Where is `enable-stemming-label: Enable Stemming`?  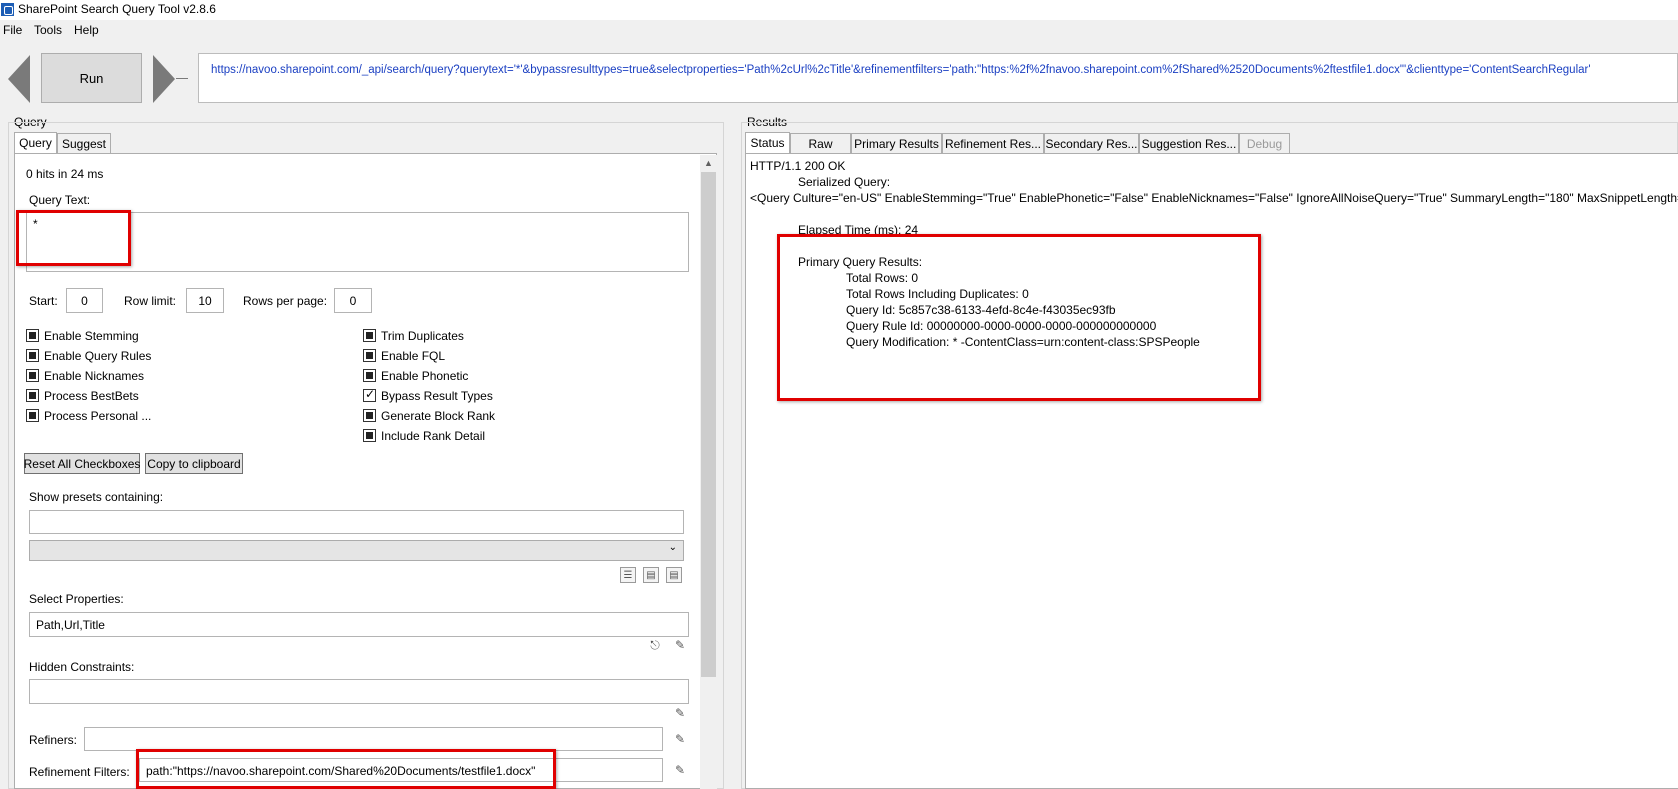 enable-stemming-label: Enable Stemming is located at coordinates (91, 336).